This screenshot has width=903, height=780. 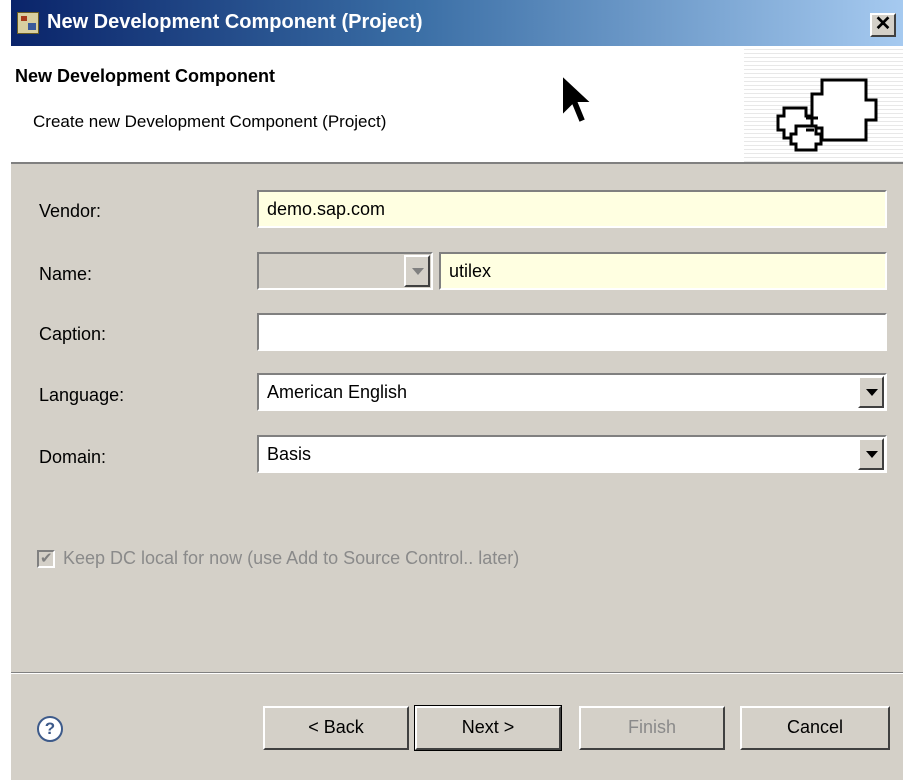 What do you see at coordinates (572, 454) in the screenshot?
I see `domain-select: Basis` at bounding box center [572, 454].